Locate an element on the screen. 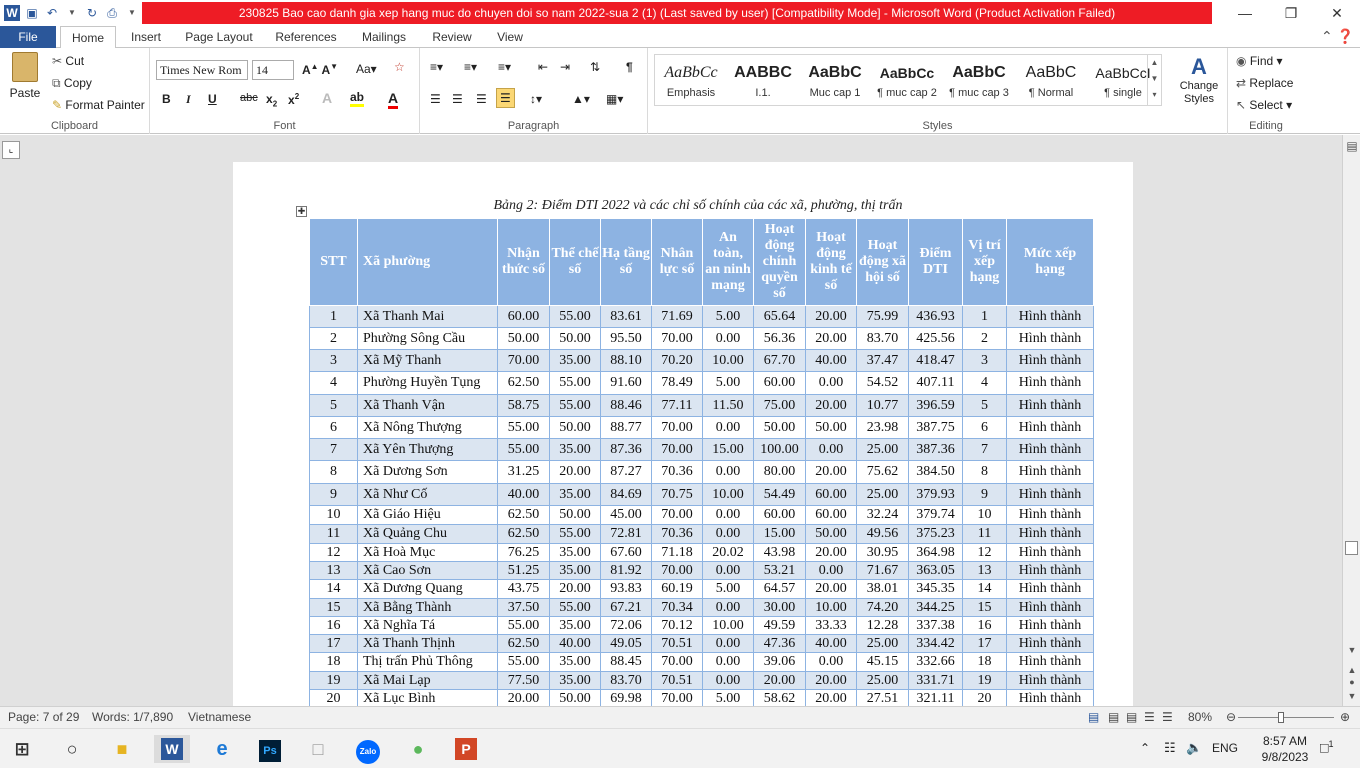  ruler-toggle-icon: ⌞ is located at coordinates (11, 150).